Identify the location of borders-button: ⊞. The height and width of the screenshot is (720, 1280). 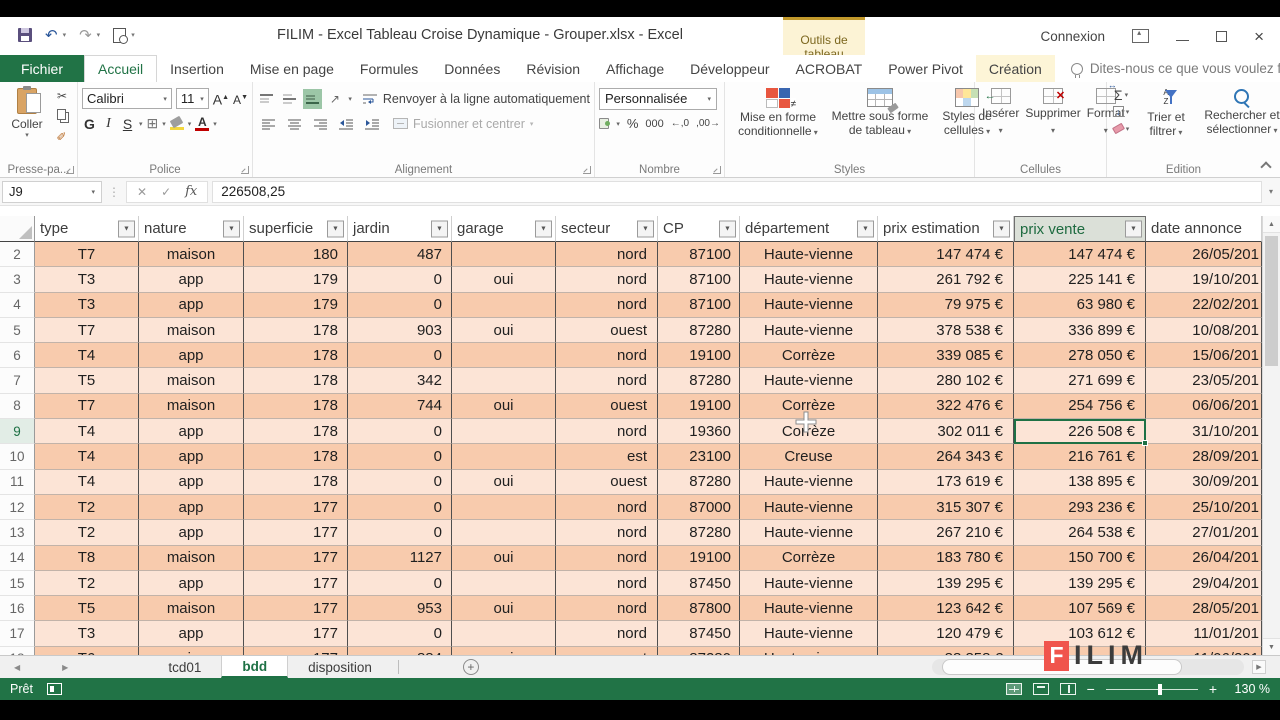
(153, 123).